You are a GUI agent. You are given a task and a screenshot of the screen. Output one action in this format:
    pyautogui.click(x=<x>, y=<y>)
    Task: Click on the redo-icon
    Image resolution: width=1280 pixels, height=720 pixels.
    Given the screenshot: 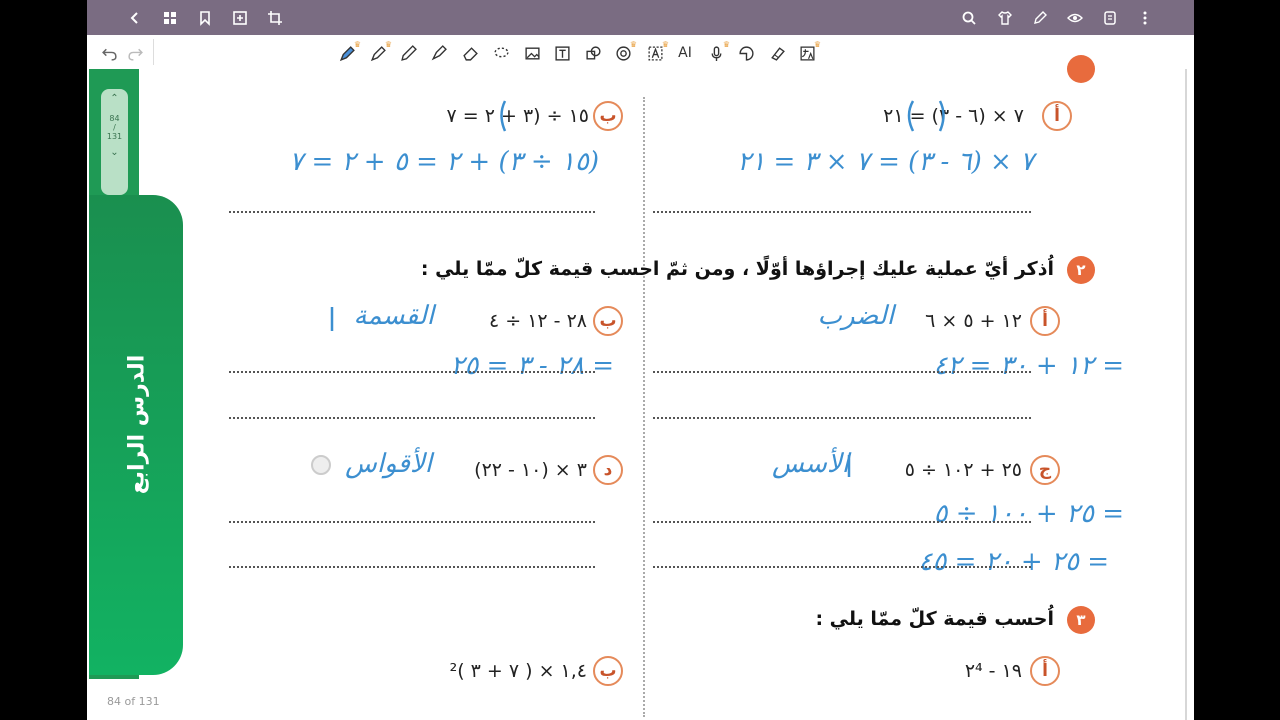 What is the action you would take?
    pyautogui.click(x=135, y=53)
    